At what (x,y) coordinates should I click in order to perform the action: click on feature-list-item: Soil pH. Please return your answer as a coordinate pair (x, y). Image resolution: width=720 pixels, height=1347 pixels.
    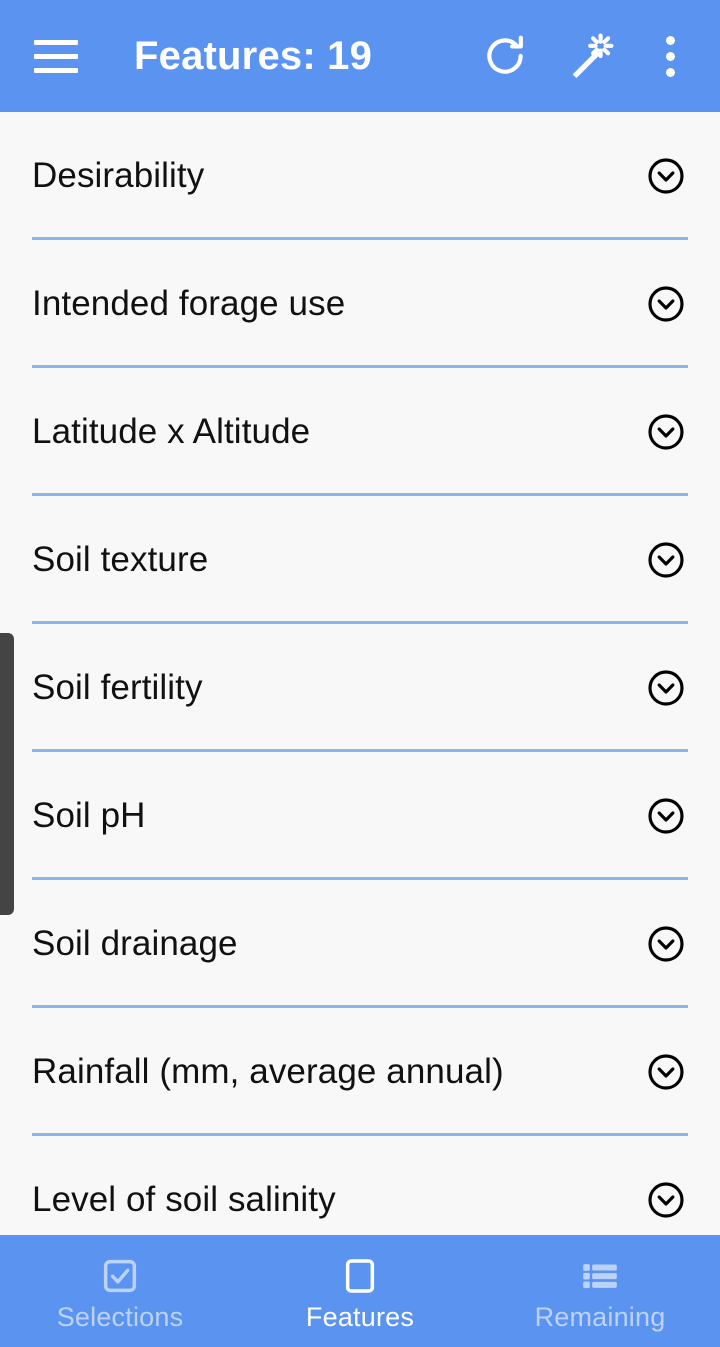
    Looking at the image, I should click on (360, 816).